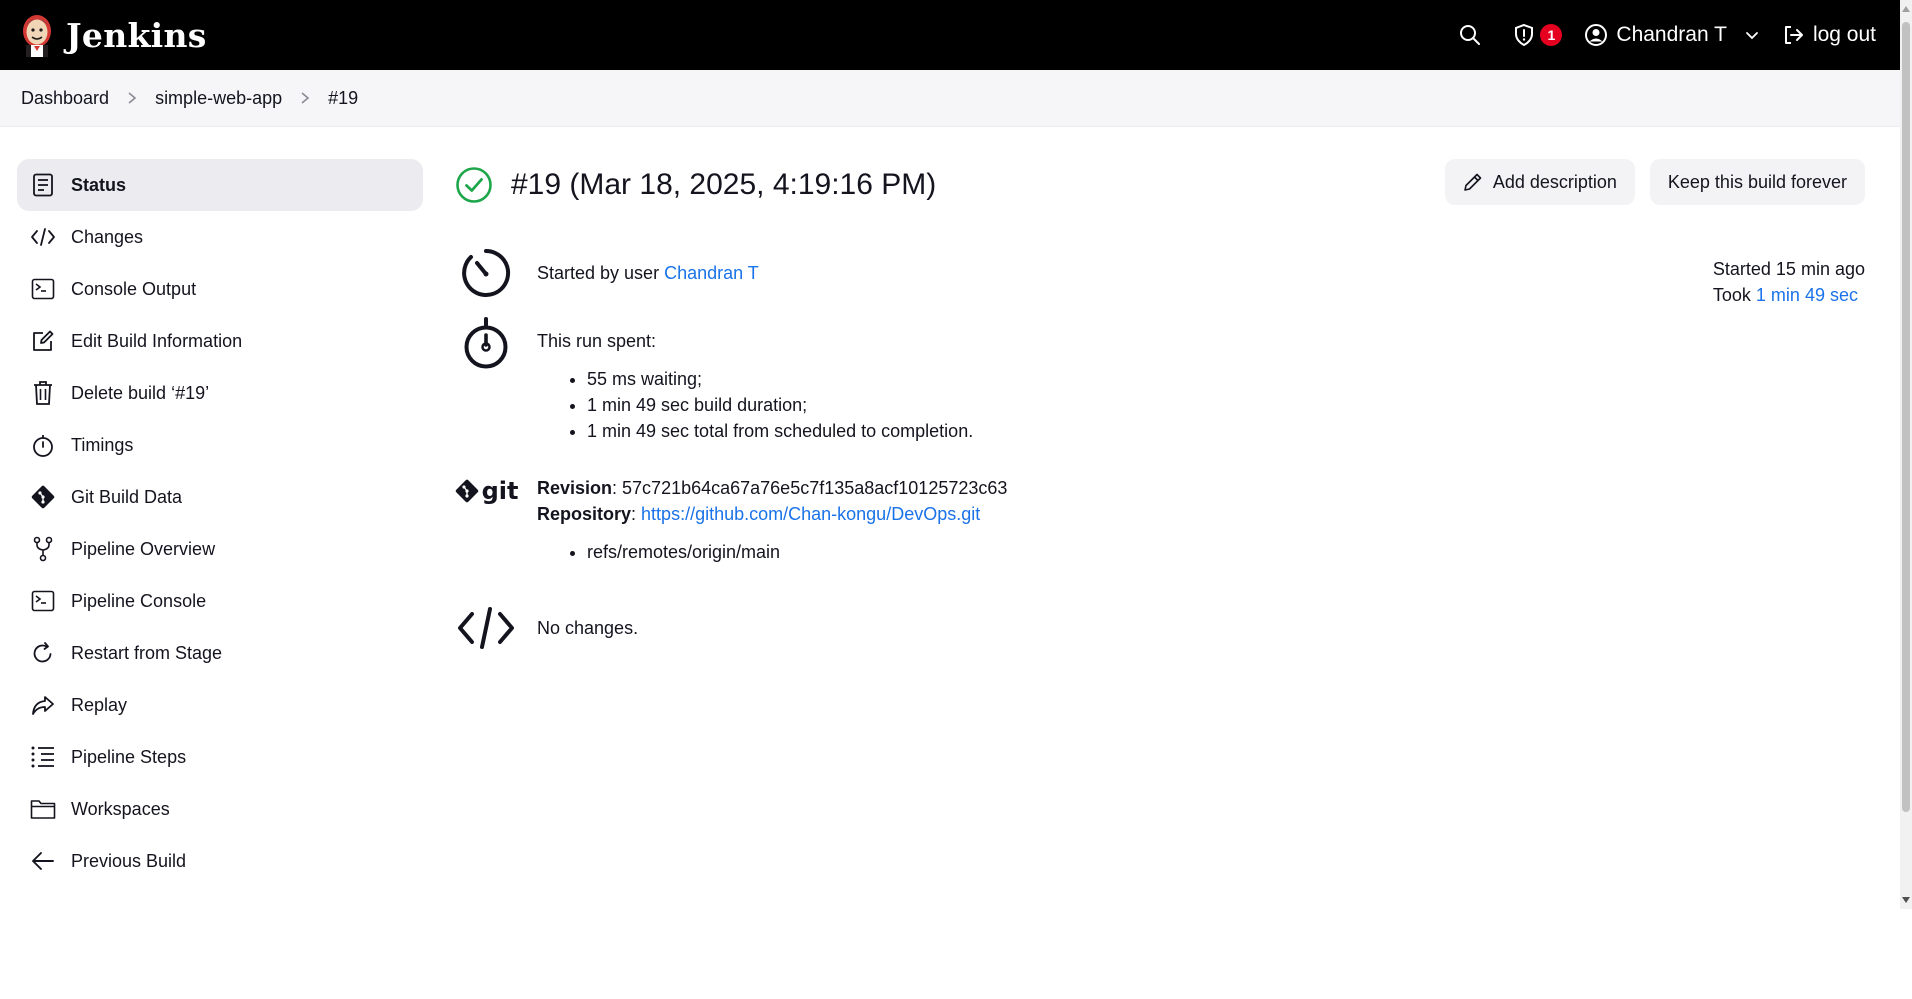 The width and height of the screenshot is (1912, 999). Describe the element at coordinates (1906, 900) in the screenshot. I see `scroll-down-arrow-icon` at that location.